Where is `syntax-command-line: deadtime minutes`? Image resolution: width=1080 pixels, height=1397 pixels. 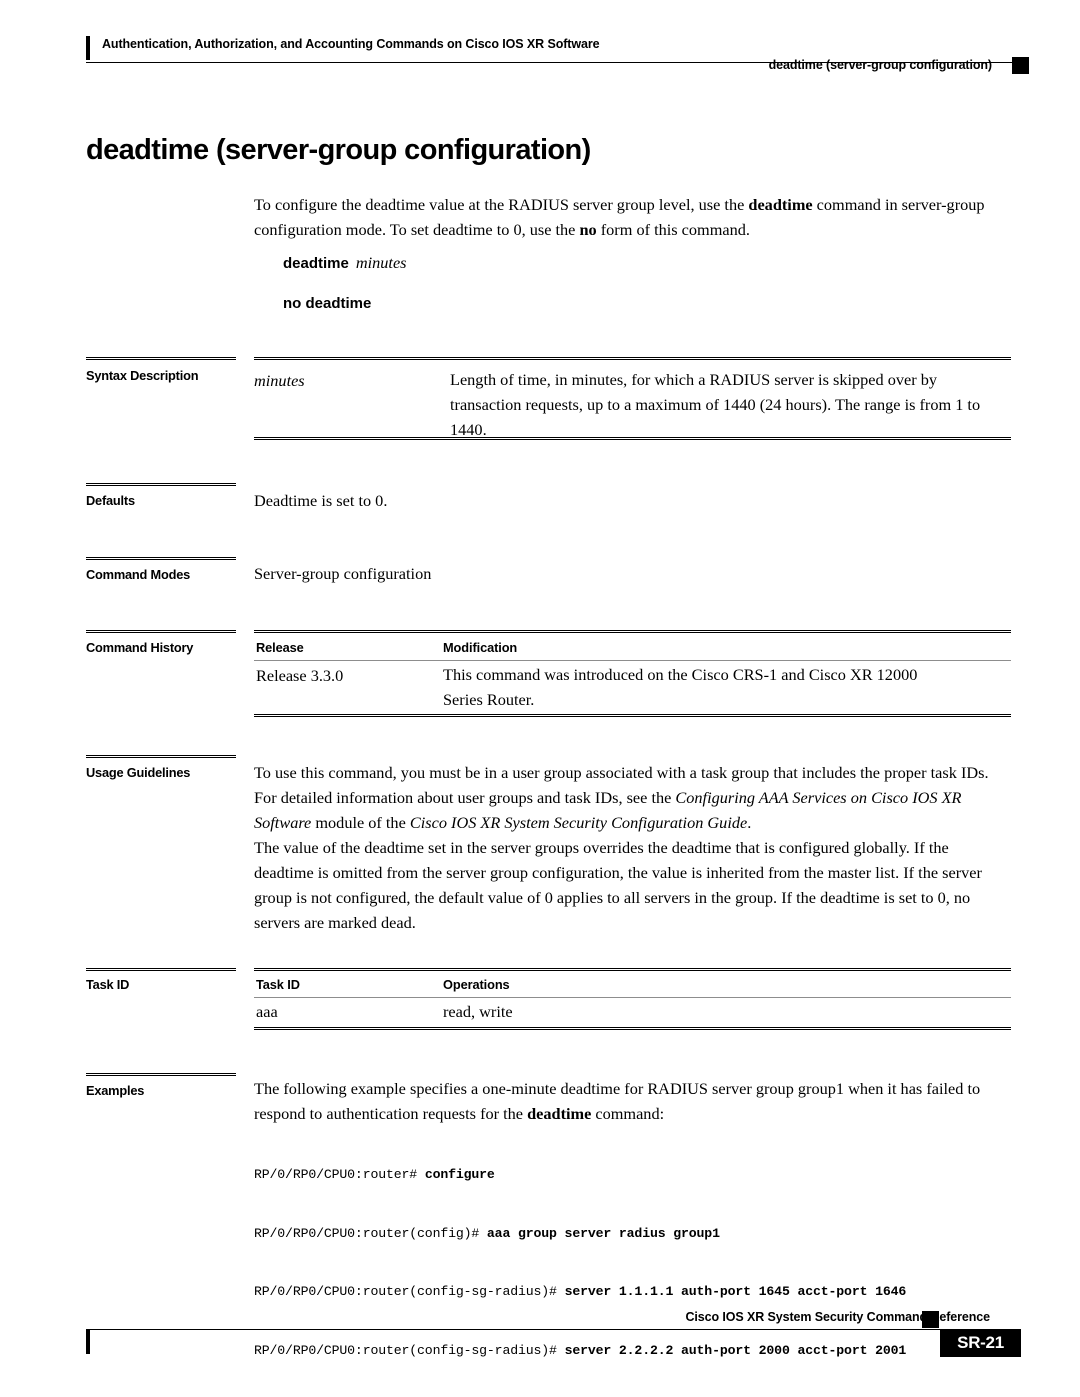 syntax-command-line: deadtime minutes is located at coordinates (345, 263).